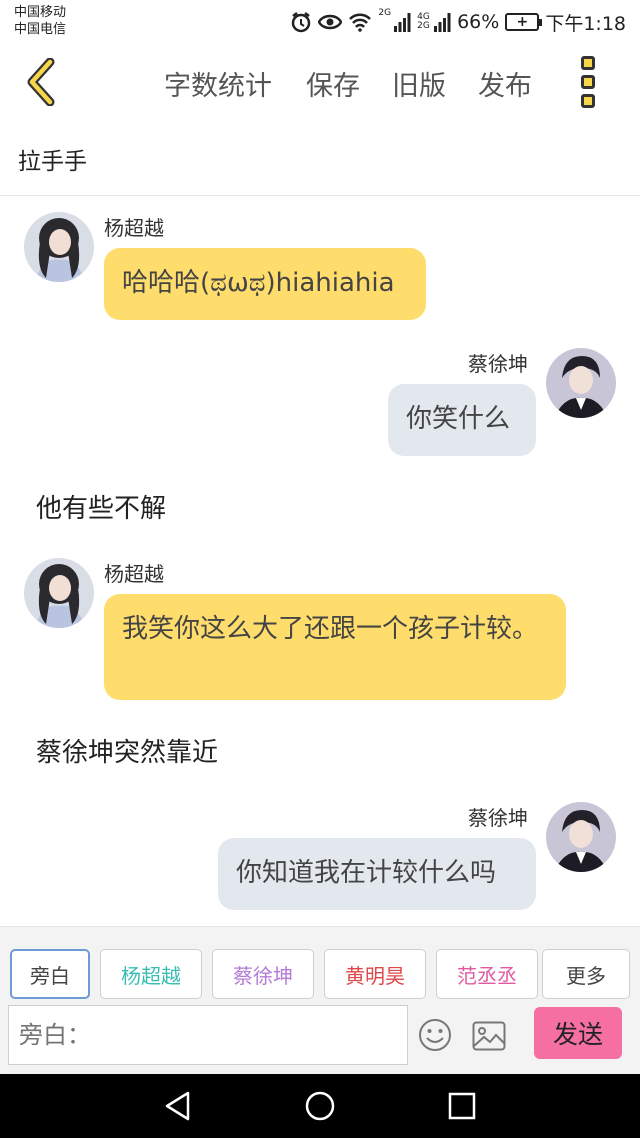 The image size is (640, 1138). What do you see at coordinates (578, 1033) in the screenshot?
I see `send-button: 发送` at bounding box center [578, 1033].